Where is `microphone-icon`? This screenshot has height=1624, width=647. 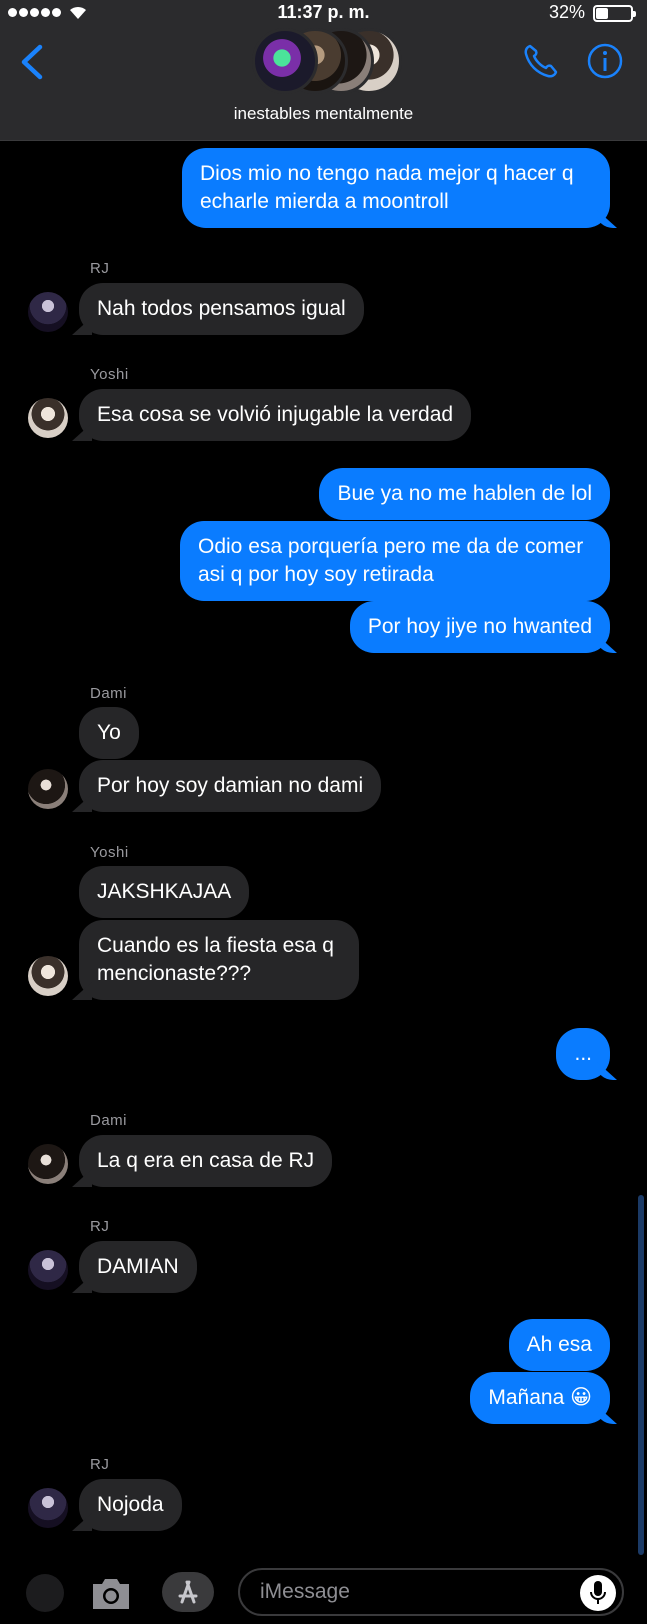
microphone-icon is located at coordinates (598, 1592).